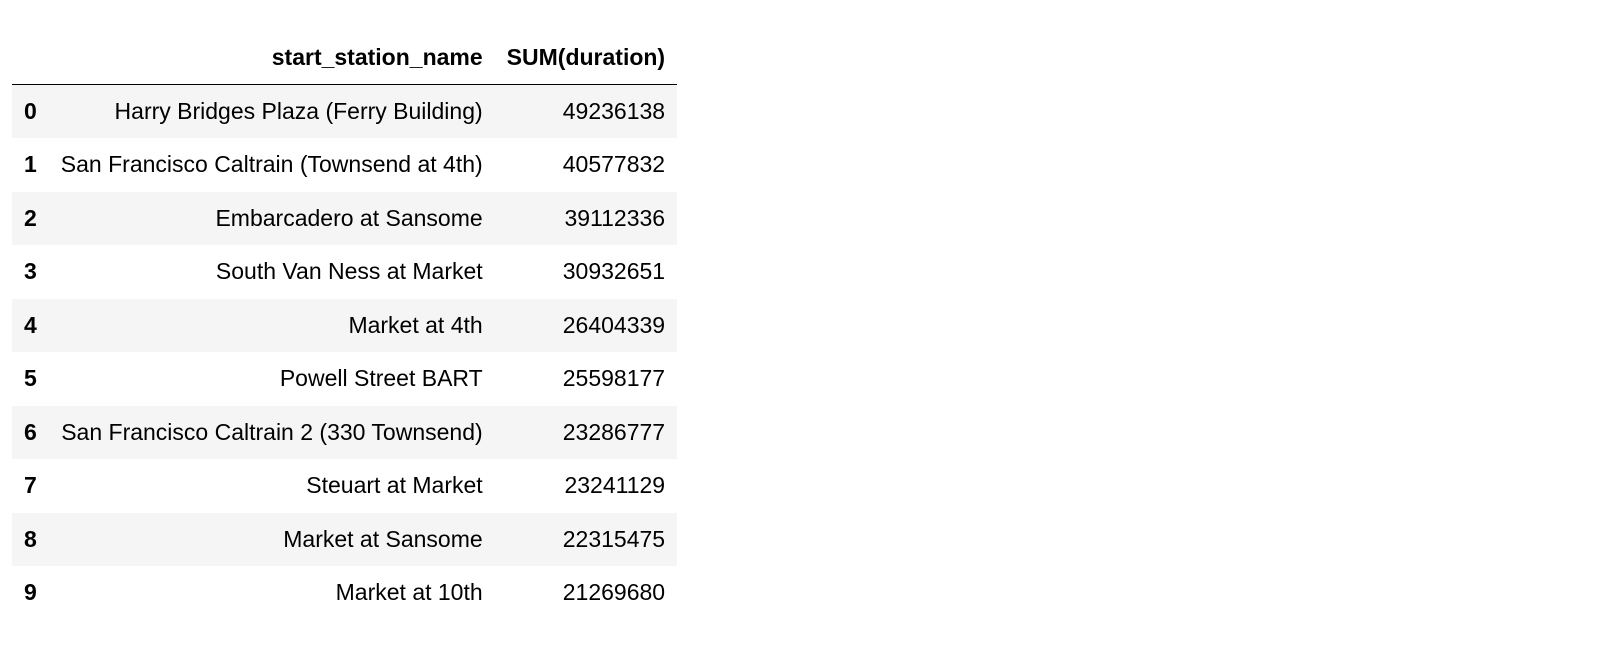  What do you see at coordinates (30, 485) in the screenshot?
I see `row-index: 7` at bounding box center [30, 485].